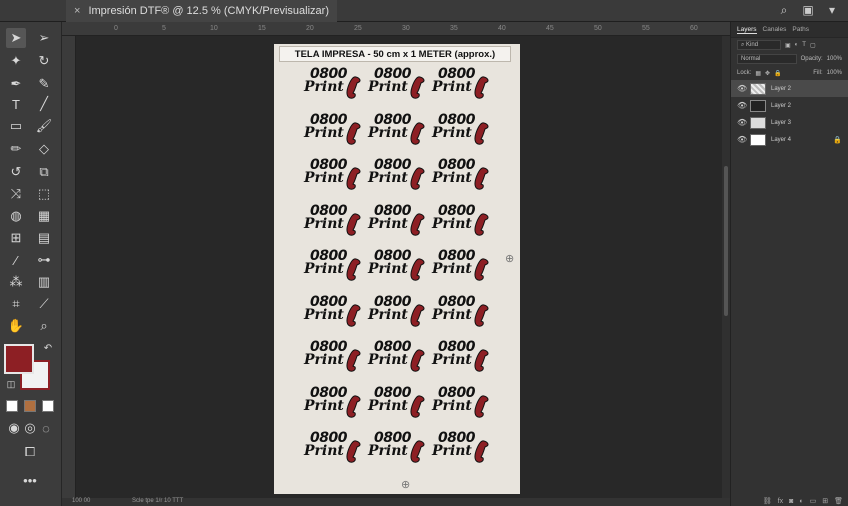  Describe the element at coordinates (16, 61) in the screenshot. I see `magic-wand-tool-icon: ✦` at that location.